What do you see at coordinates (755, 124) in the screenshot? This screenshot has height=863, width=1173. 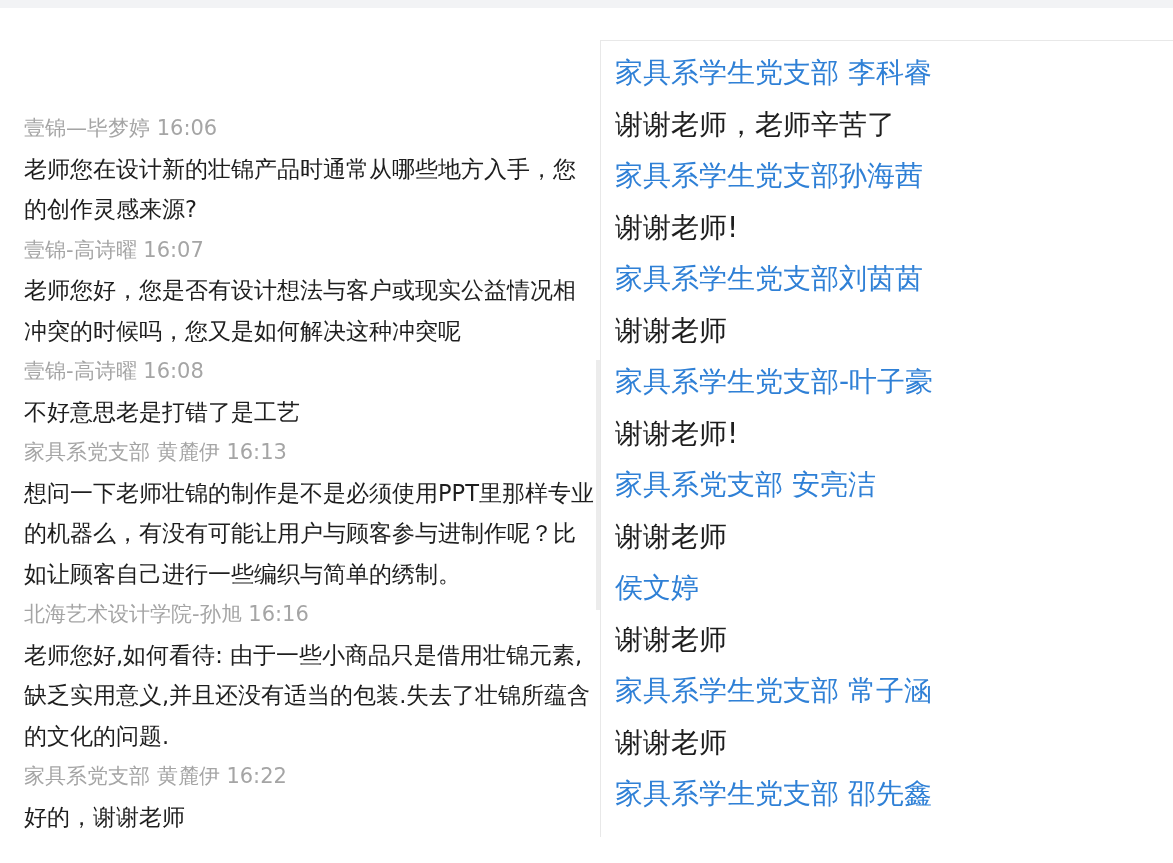 I see `chat-message: 谢谢老师，老师辛苦了` at bounding box center [755, 124].